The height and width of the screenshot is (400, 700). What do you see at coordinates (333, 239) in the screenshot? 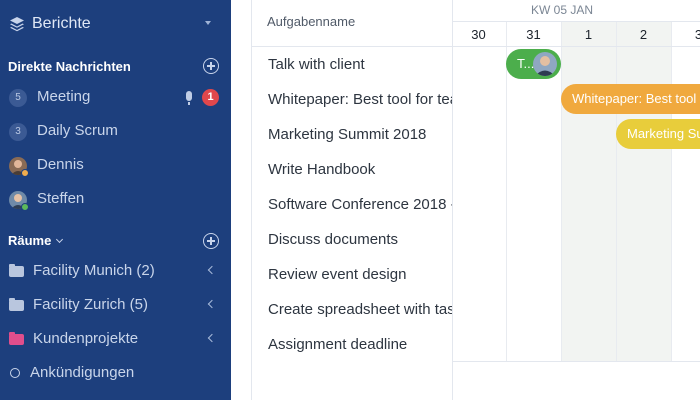
I see `task-name: Discuss documents` at bounding box center [333, 239].